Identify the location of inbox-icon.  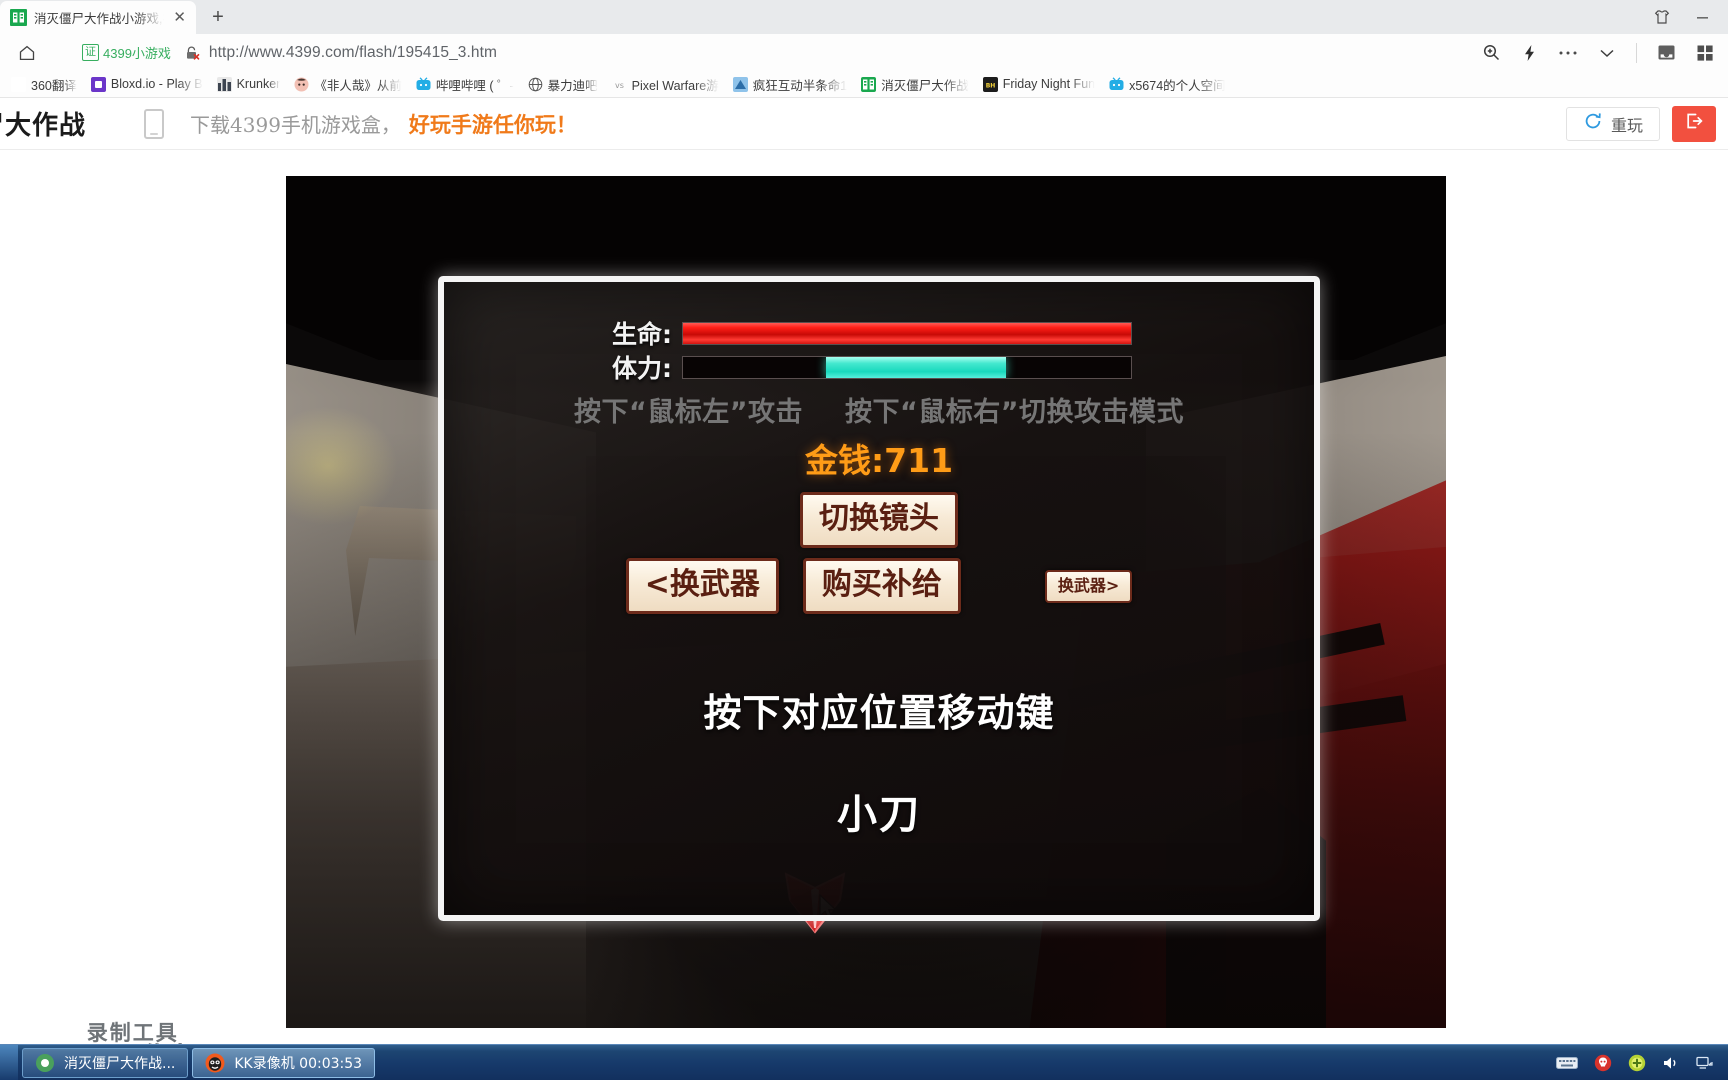
(1666, 52).